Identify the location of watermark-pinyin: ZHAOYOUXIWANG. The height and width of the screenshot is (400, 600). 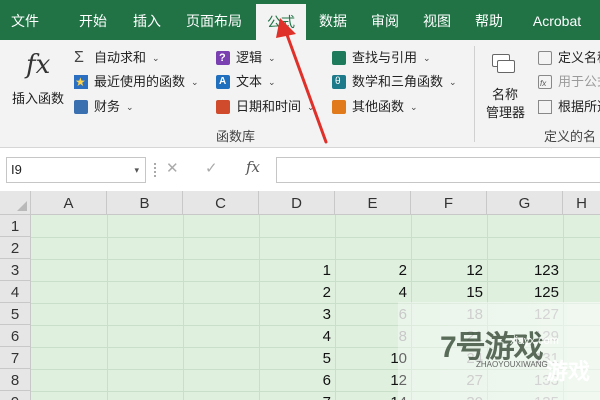
(512, 364).